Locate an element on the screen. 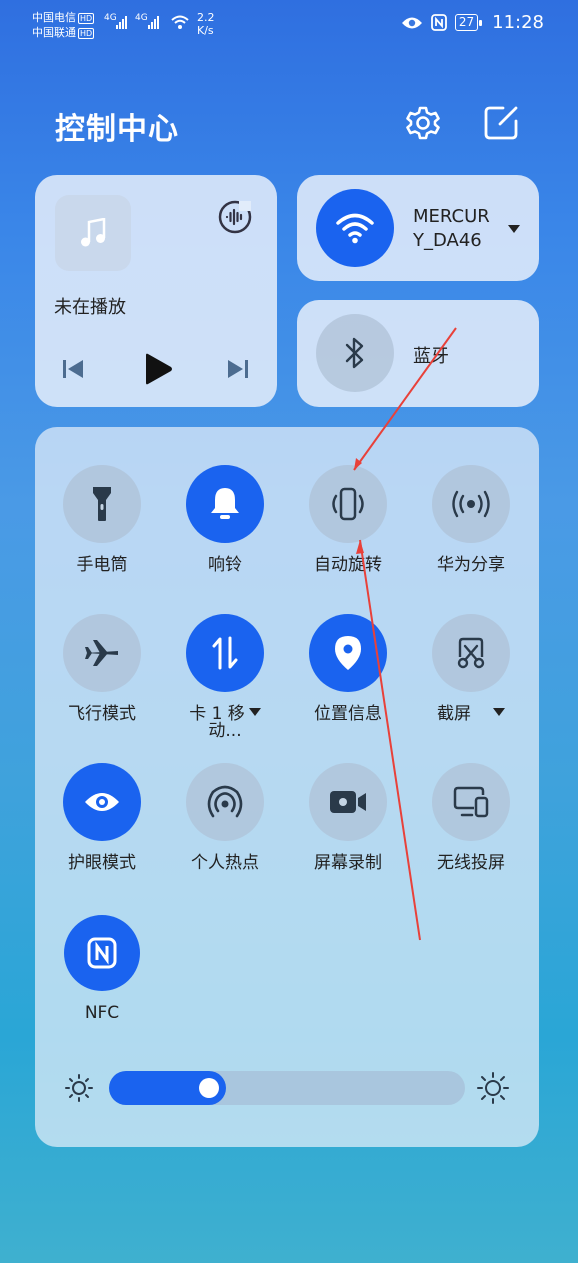 The width and height of the screenshot is (578, 1263). airplane-label: 飞行模式 is located at coordinates (102, 714).